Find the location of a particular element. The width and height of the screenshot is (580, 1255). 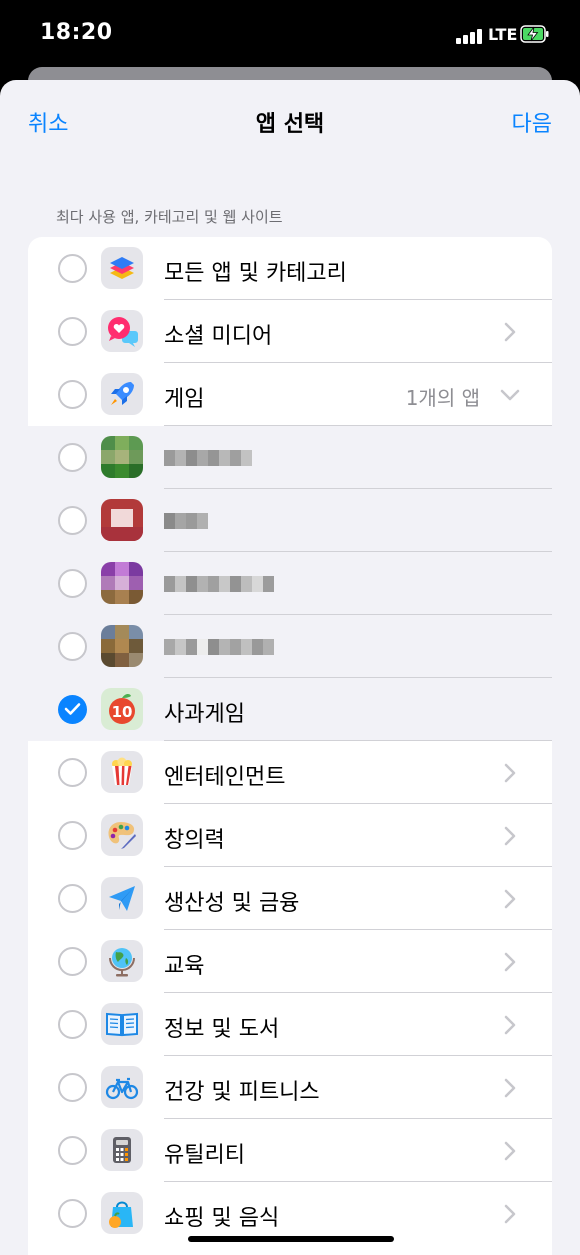

next-button: 다음 is located at coordinates (532, 122).